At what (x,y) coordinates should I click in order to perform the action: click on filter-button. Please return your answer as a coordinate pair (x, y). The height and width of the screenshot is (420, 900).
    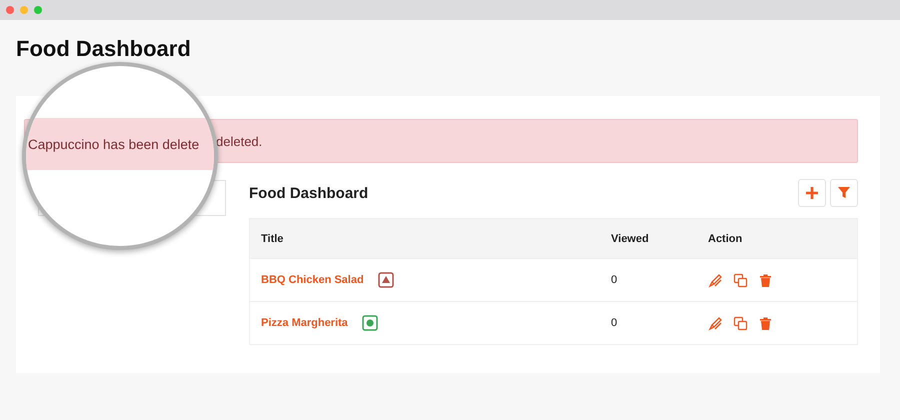
    Looking at the image, I should click on (844, 193).